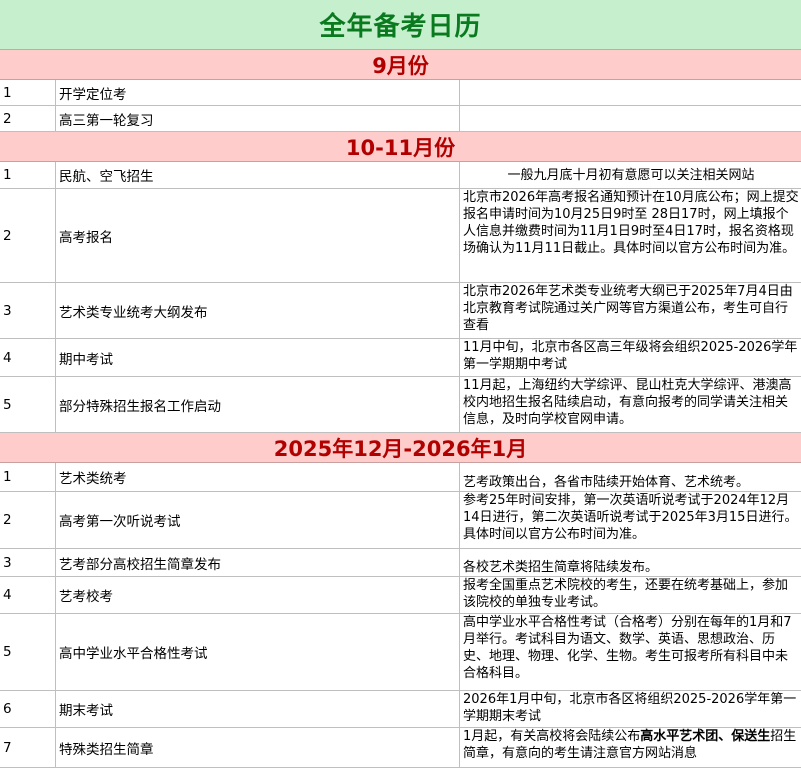 Image resolution: width=801 pixels, height=772 pixels. I want to click on table-row: 3 艺考部分高校招生简章发布 各校艺术类招生简章将陆续发布。, so click(400, 563).